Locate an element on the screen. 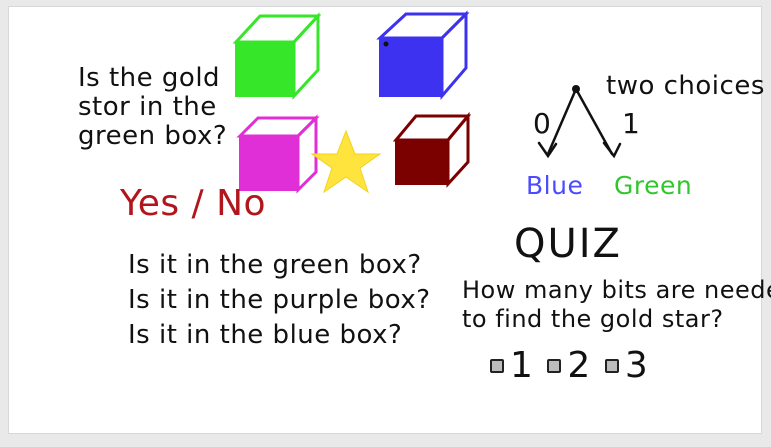  quiz-heading: QUIZ is located at coordinates (568, 244).